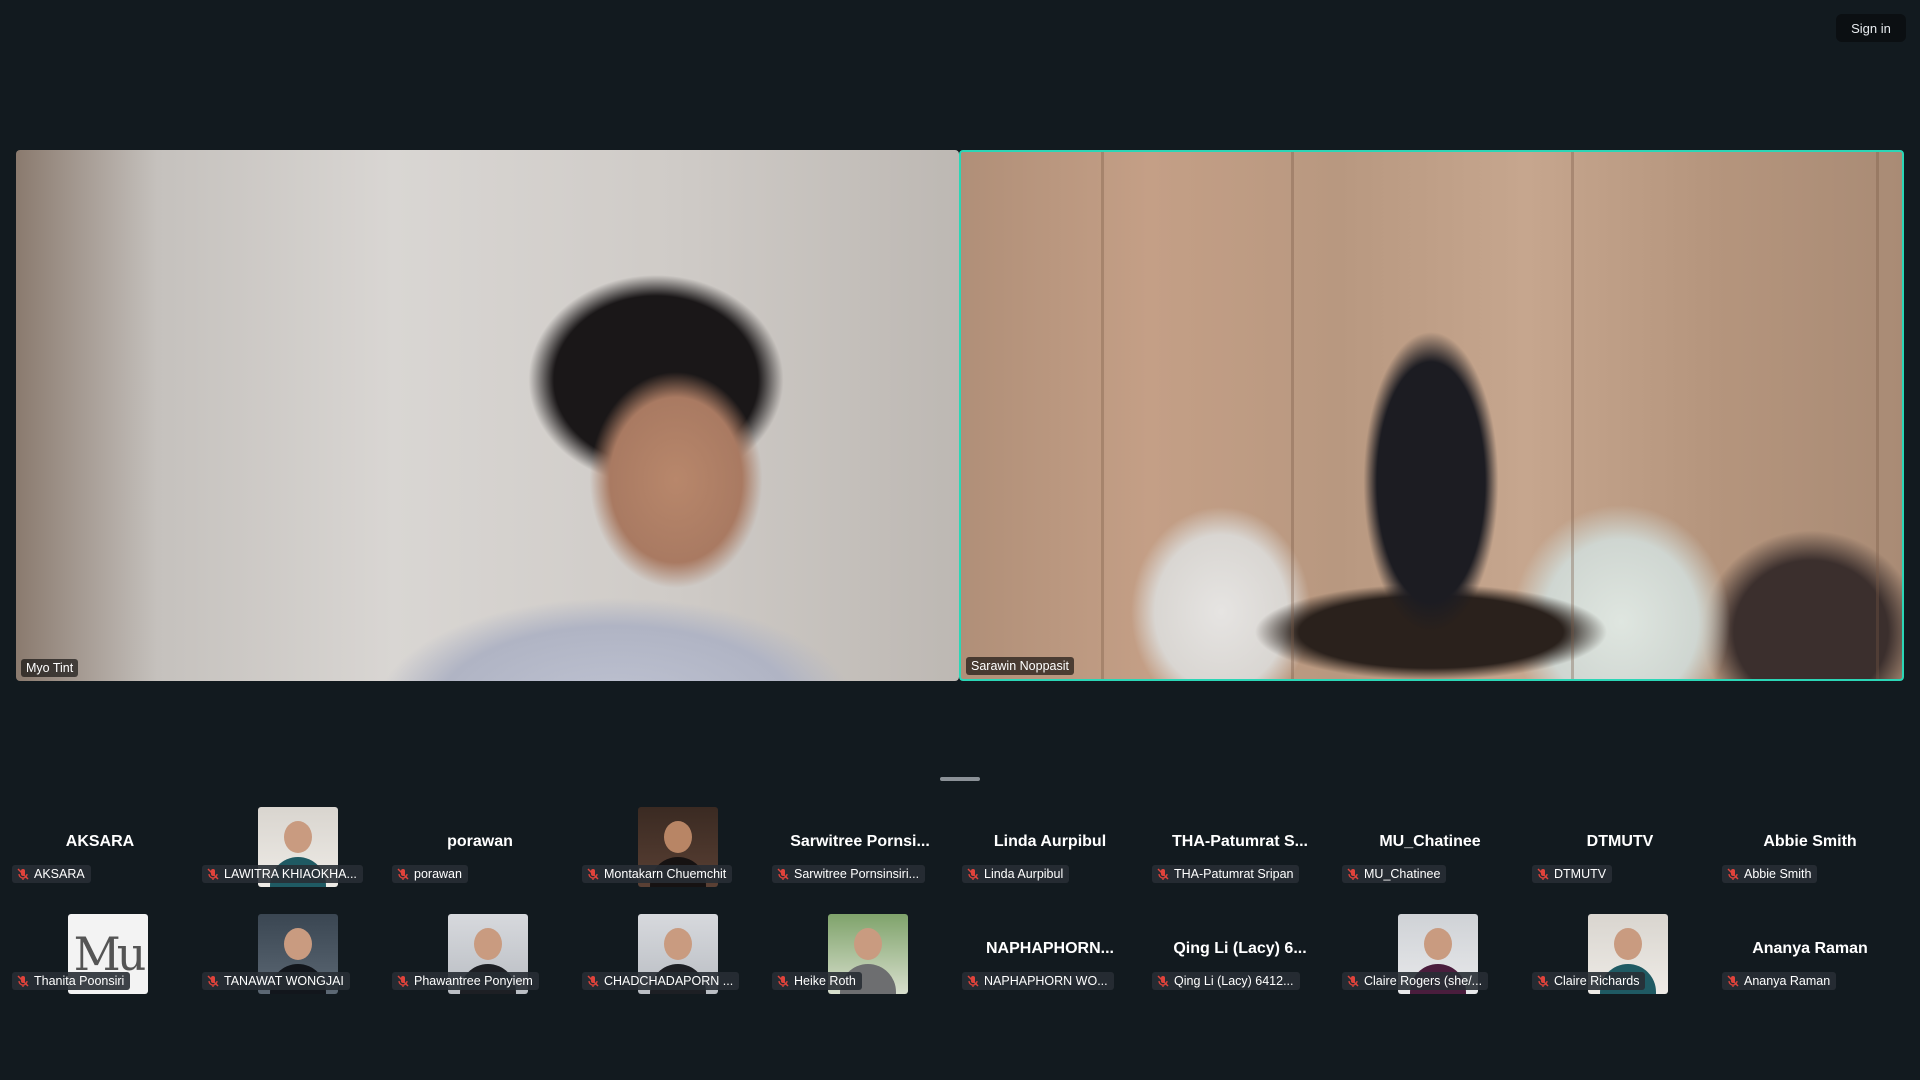 The width and height of the screenshot is (1920, 1080). I want to click on participant-tile: DTMUTV DTMUTV, so click(1620, 848).